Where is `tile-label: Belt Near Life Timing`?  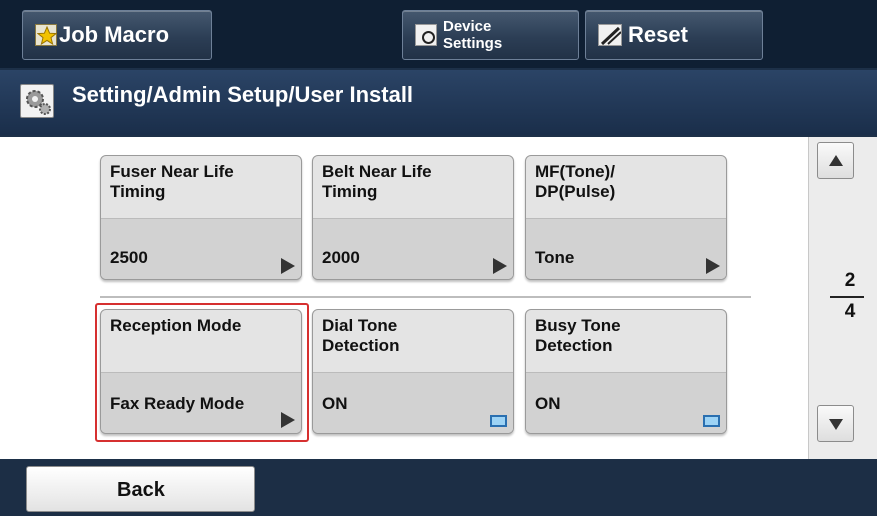 tile-label: Belt Near Life Timing is located at coordinates (412, 182).